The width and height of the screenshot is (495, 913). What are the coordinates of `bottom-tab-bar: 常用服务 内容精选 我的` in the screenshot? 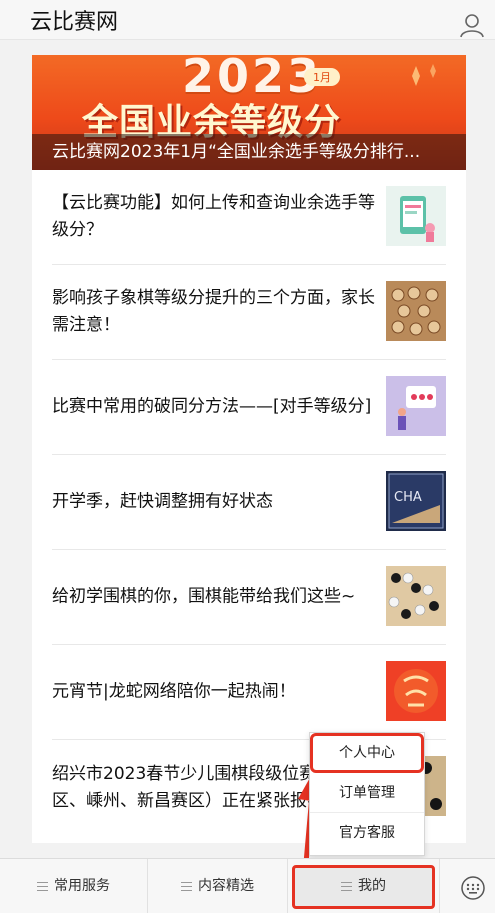 It's located at (247, 885).